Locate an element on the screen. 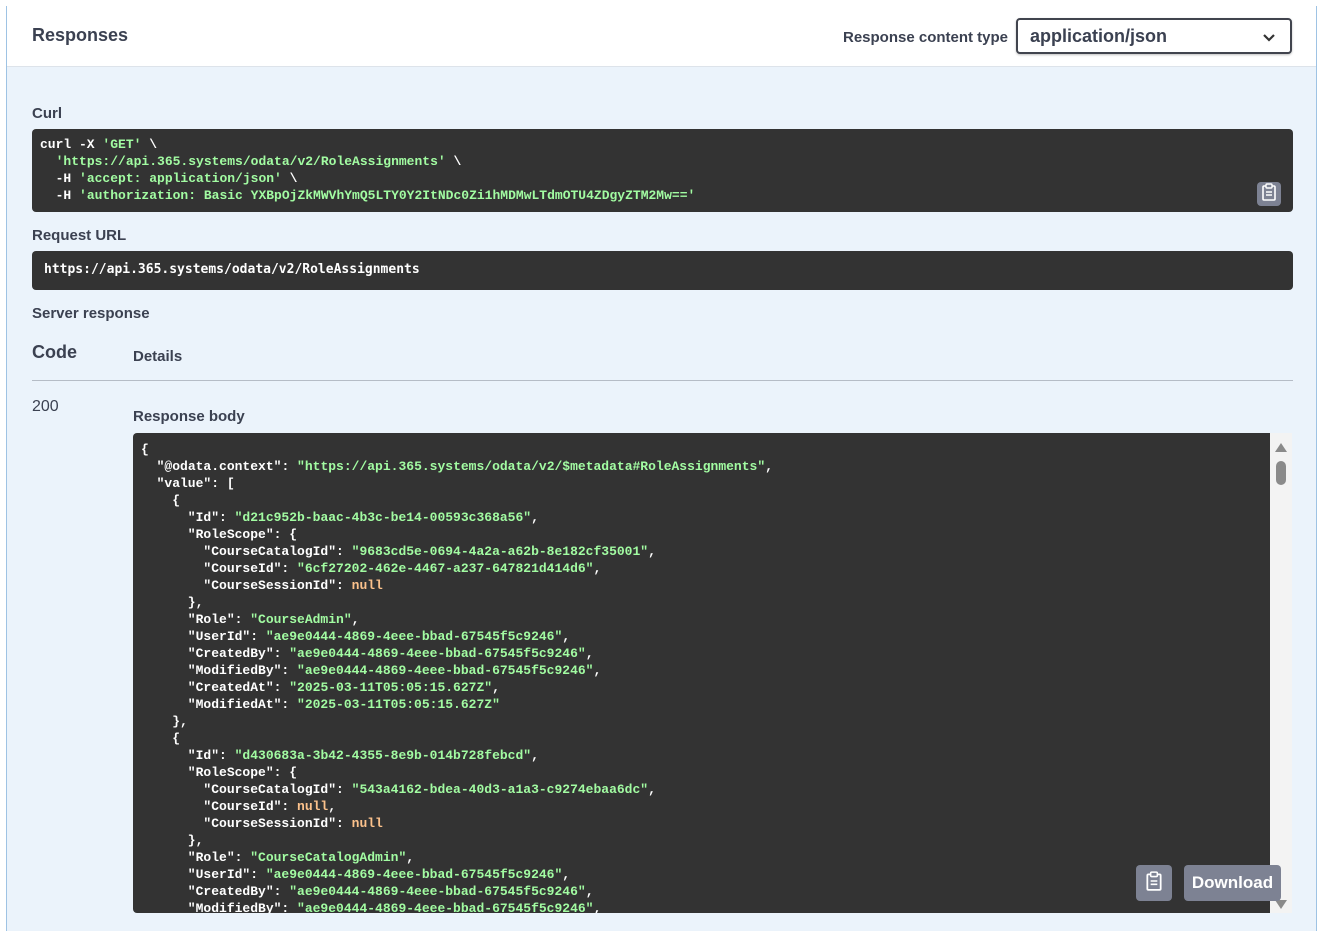  json-line: "value": [ is located at coordinates (188, 483).